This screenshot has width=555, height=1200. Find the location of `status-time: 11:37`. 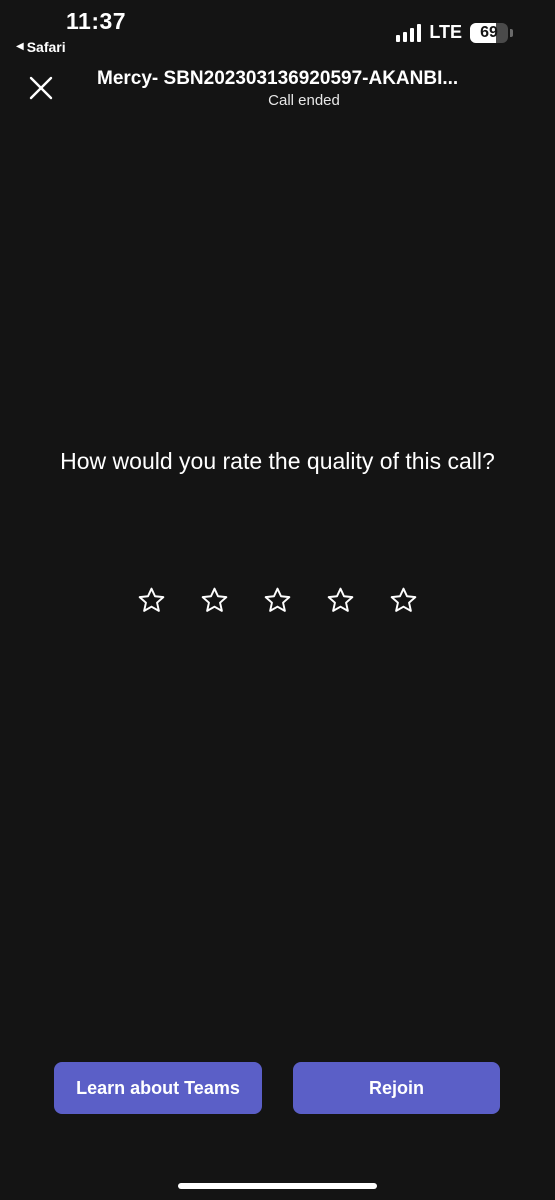

status-time: 11:37 is located at coordinates (96, 21).